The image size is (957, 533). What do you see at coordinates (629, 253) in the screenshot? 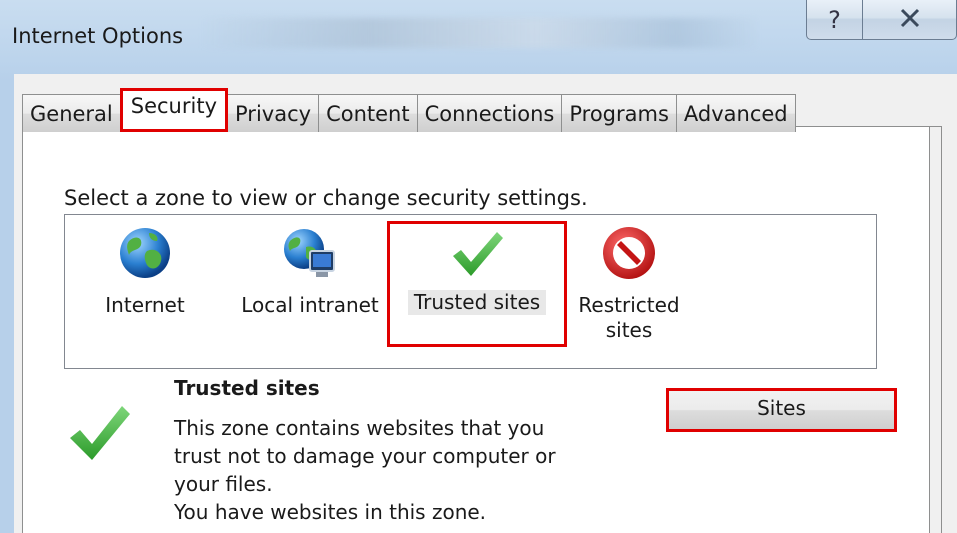
I see `restricted-icon` at bounding box center [629, 253].